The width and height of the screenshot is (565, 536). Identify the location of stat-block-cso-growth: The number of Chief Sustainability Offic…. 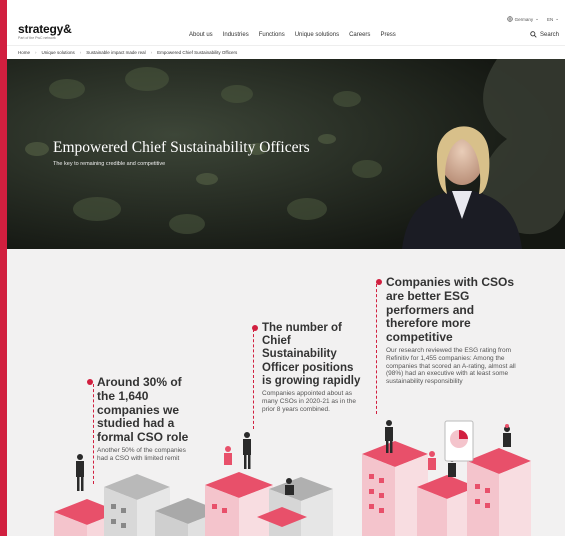
(307, 367).